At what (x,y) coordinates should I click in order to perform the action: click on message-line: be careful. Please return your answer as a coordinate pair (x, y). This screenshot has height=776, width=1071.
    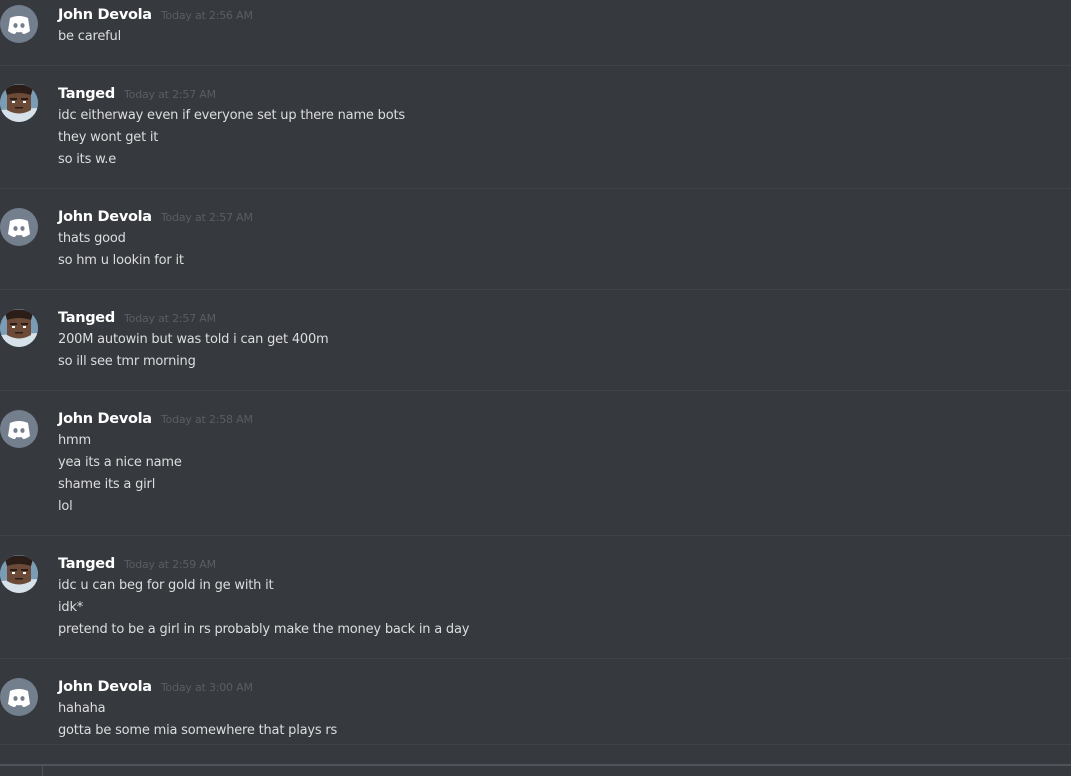
    Looking at the image, I should click on (89, 36).